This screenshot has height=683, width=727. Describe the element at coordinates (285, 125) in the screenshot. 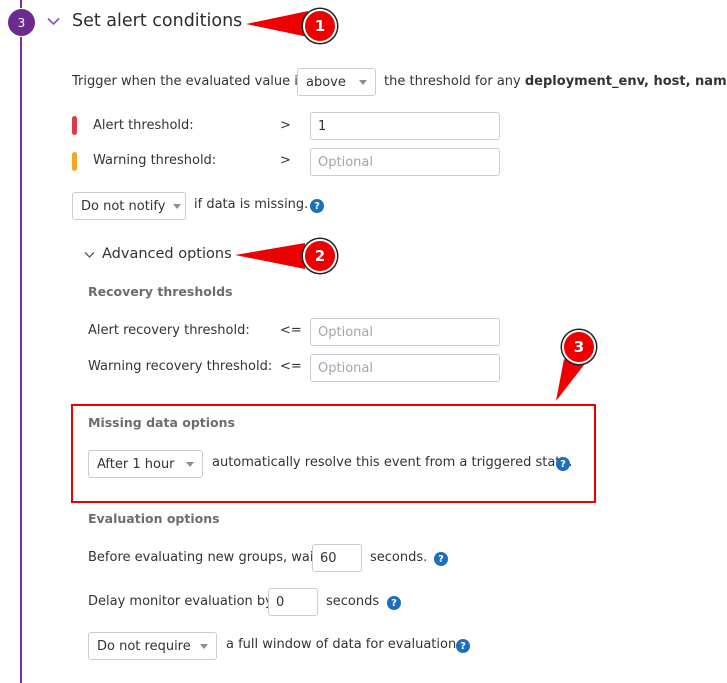

I see `alert-threshold-operator: >` at that location.